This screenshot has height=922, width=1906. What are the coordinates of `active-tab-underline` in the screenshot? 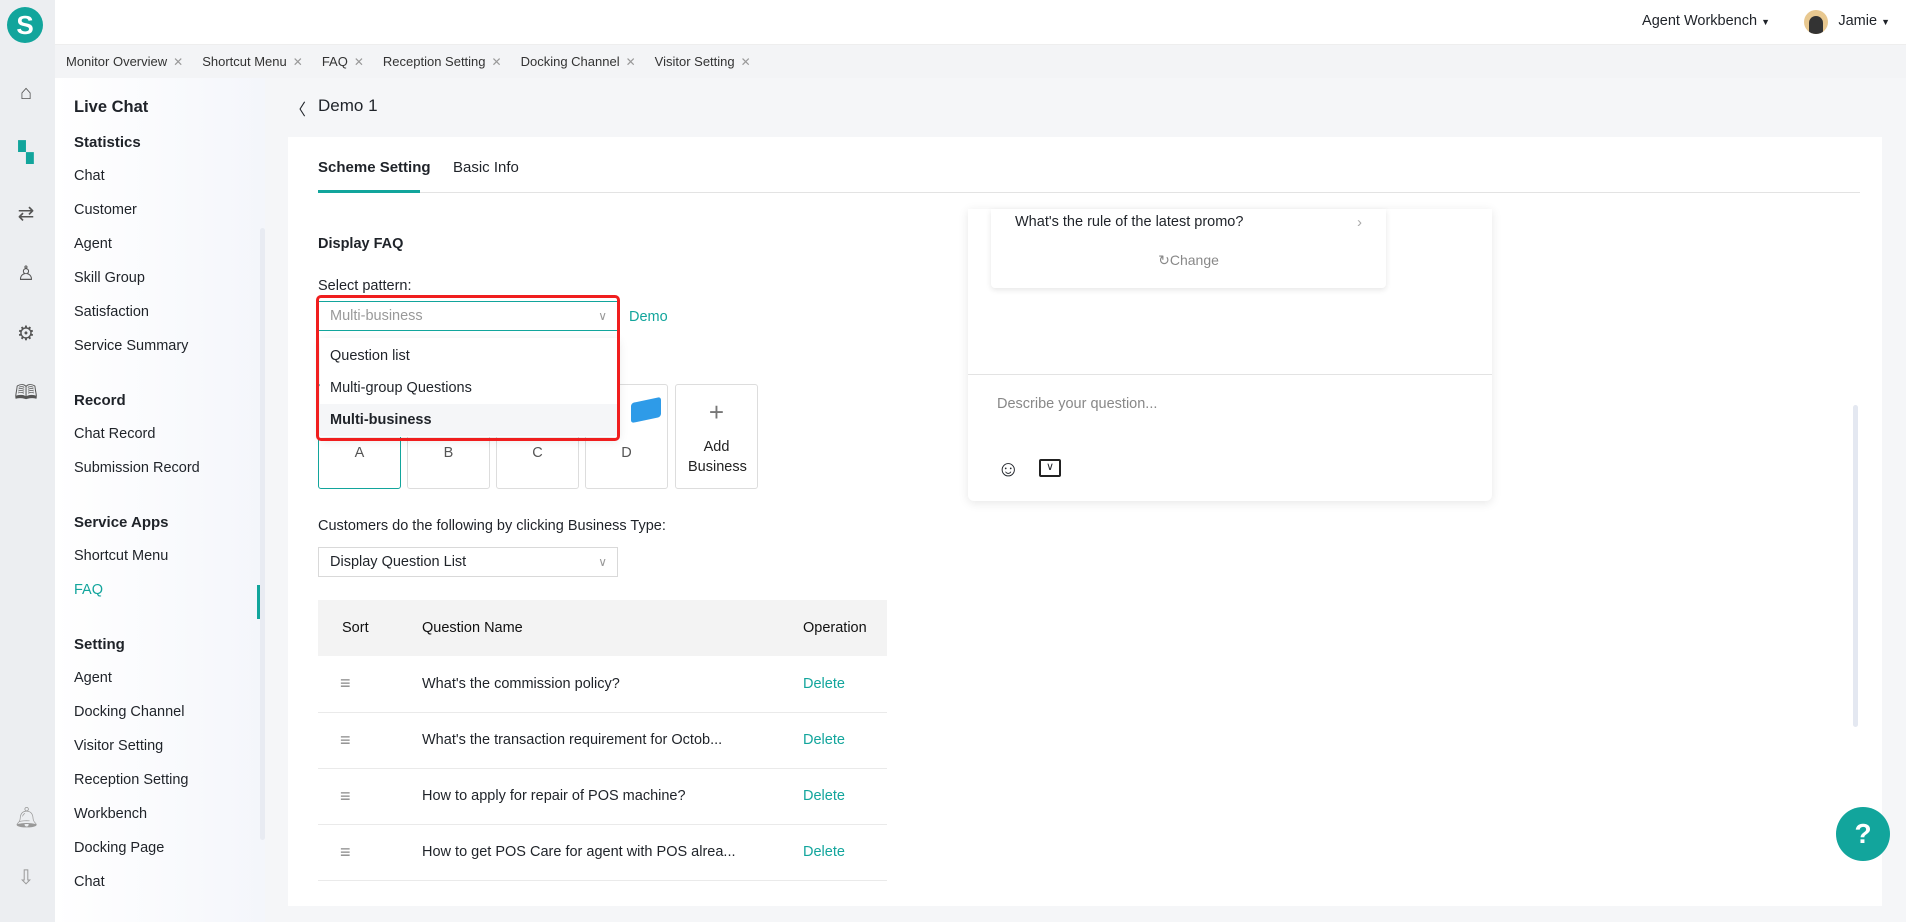 It's located at (369, 191).